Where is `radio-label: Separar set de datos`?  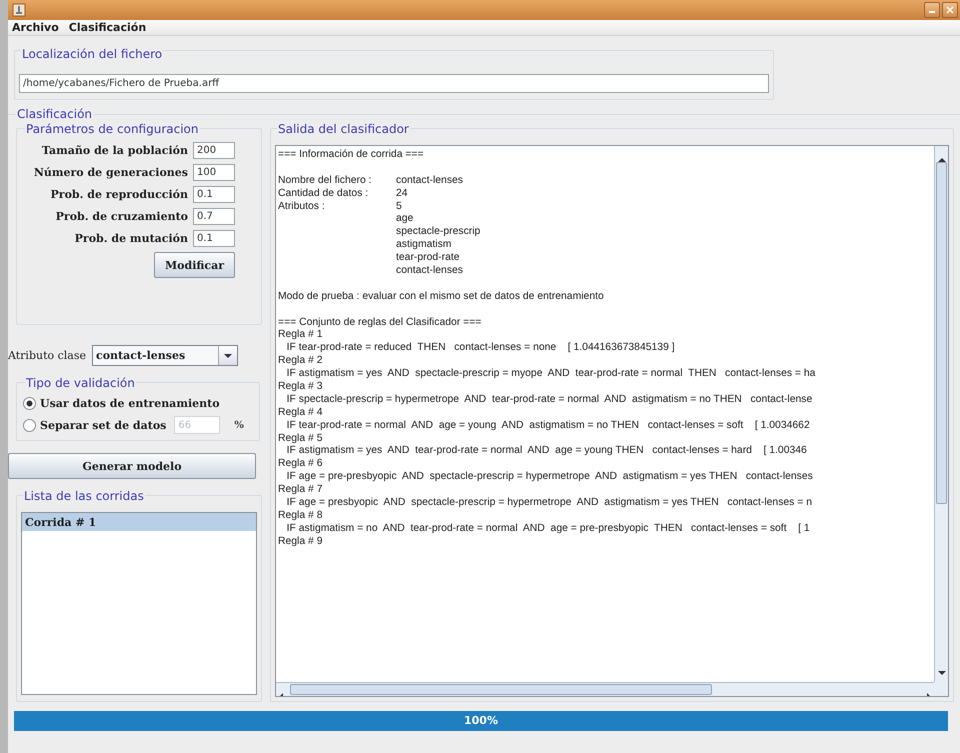 radio-label: Separar set de datos is located at coordinates (103, 425).